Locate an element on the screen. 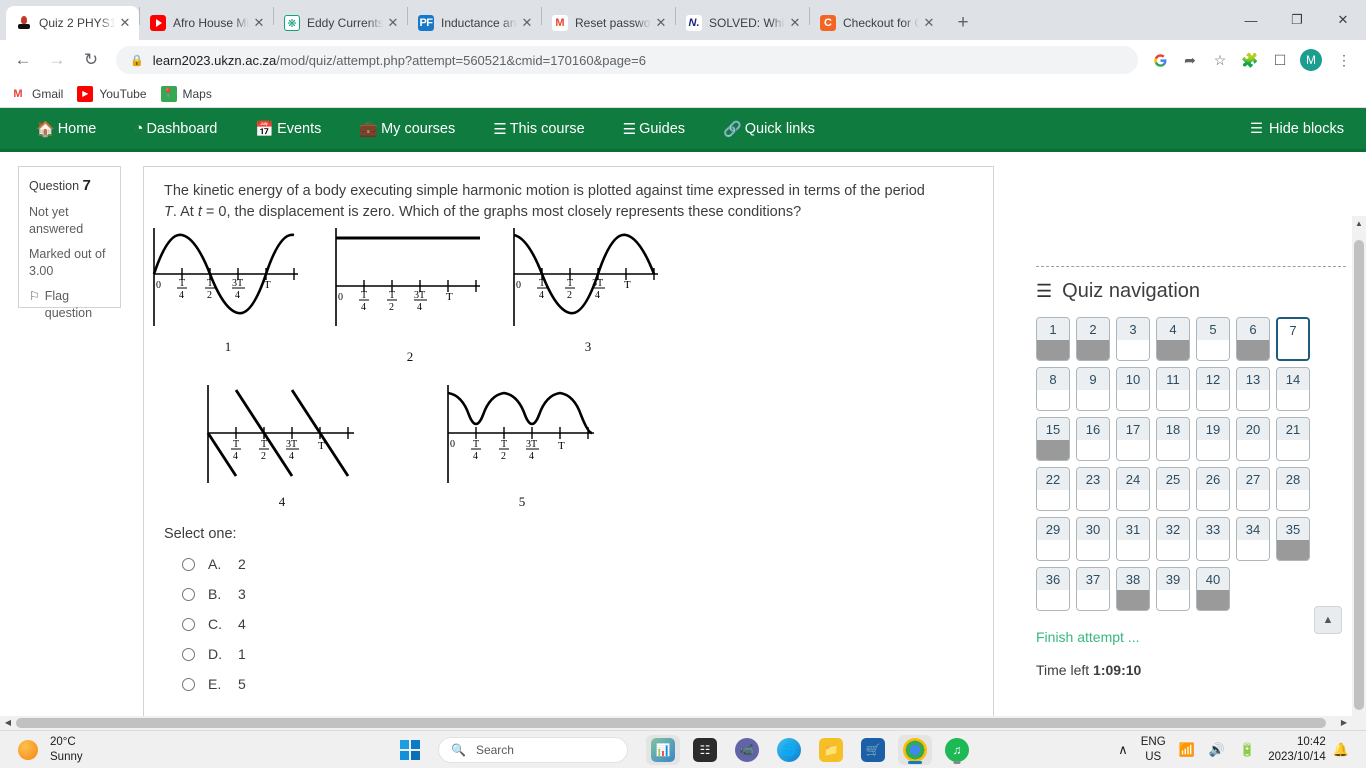 The image size is (1366, 768). browser-tab-5: N. SOLVED: Which t ✕ is located at coordinates (742, 23).